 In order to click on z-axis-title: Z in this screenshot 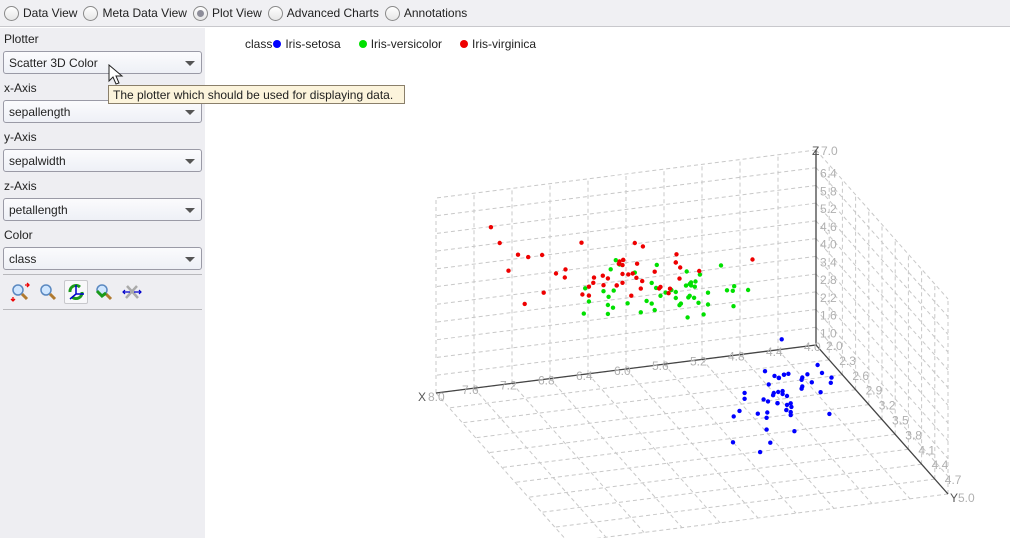, I will do `click(815, 151)`.